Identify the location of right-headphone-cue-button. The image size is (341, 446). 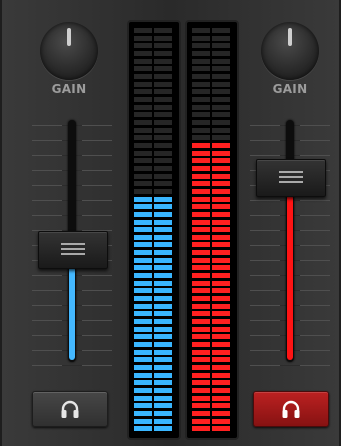
(291, 409).